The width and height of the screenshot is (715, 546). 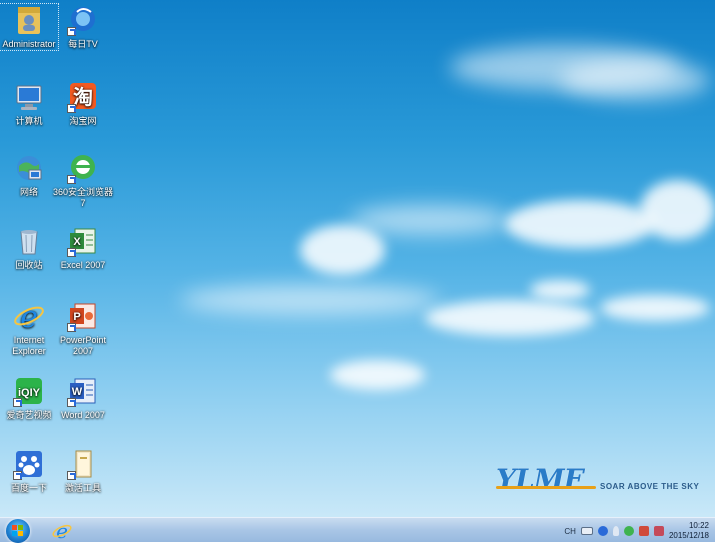 I want to click on taskbar-internet-explorer-button: e, so click(x=62, y=531).